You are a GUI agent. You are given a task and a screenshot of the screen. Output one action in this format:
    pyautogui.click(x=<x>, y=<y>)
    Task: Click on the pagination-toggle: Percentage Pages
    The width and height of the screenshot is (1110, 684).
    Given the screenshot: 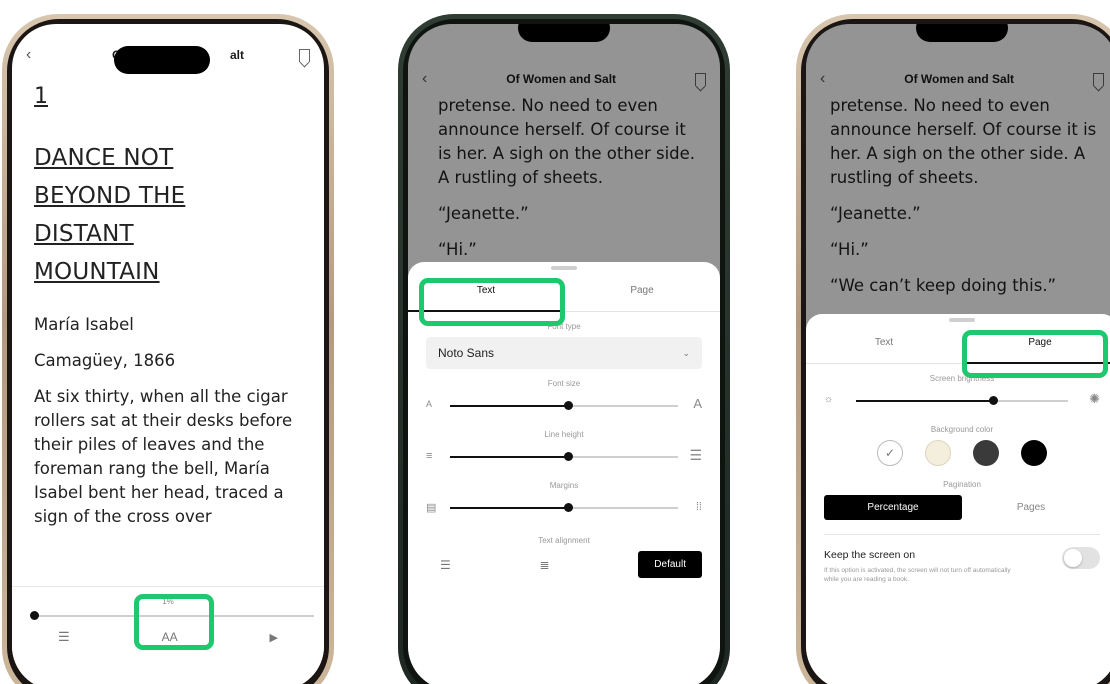 What is the action you would take?
    pyautogui.click(x=962, y=507)
    